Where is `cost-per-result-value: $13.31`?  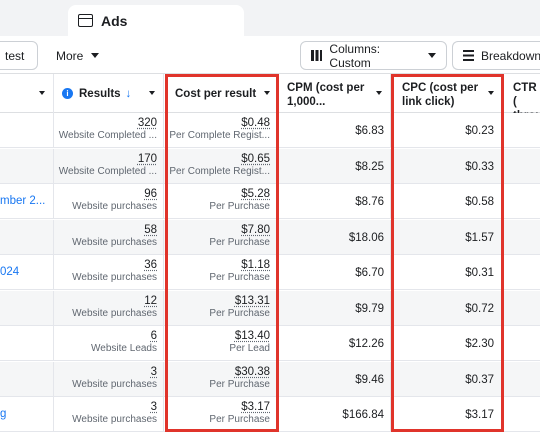 cost-per-result-value: $13.31 is located at coordinates (252, 301).